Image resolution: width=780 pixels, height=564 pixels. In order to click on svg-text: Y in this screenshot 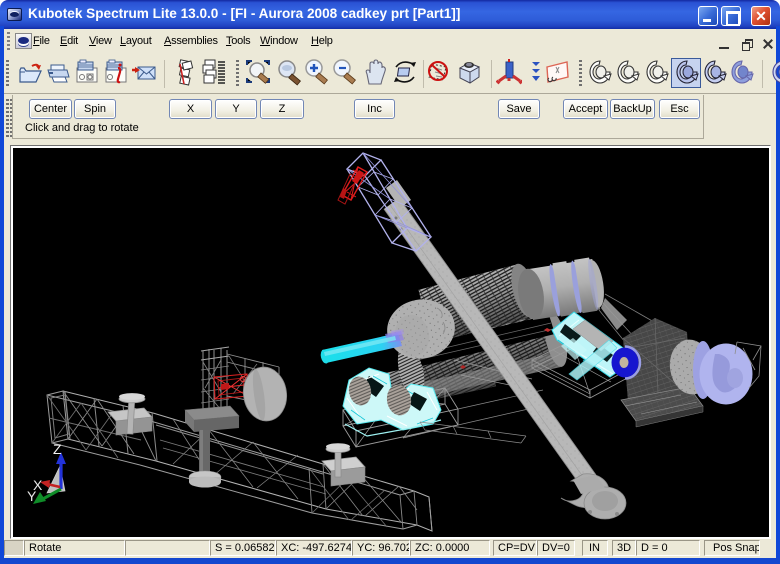, I will do `click(32, 496)`.